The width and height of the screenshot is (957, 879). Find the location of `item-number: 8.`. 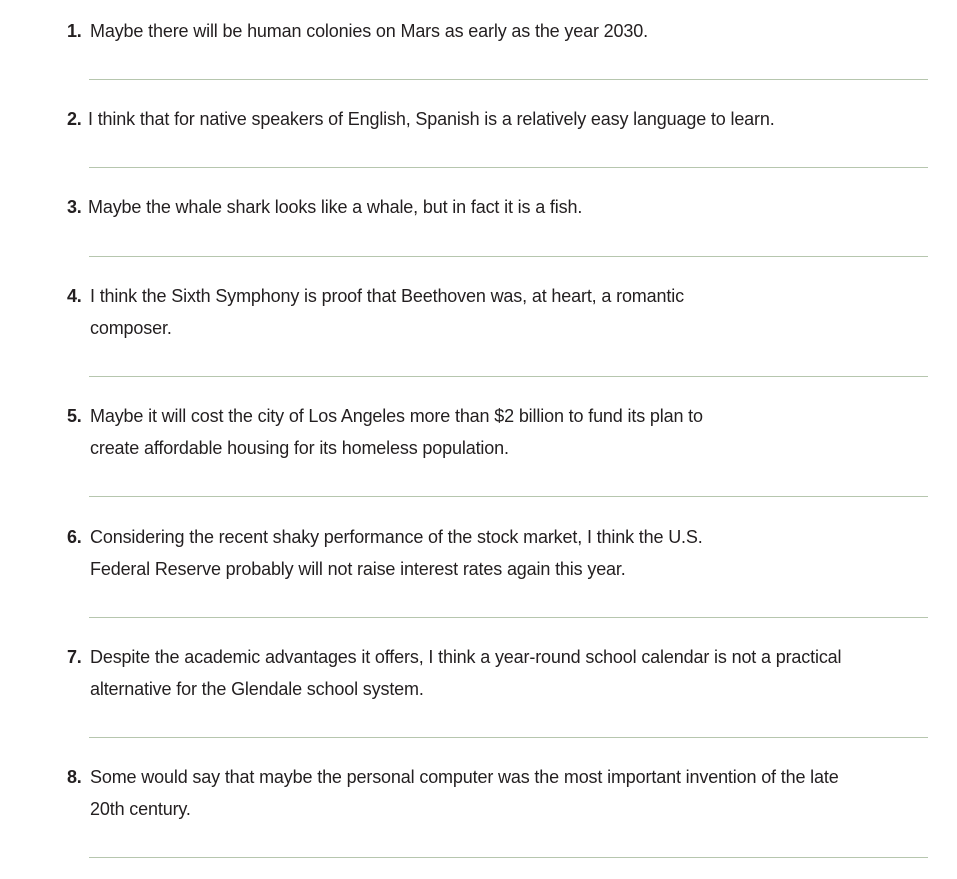

item-number: 8. is located at coordinates (74, 777).